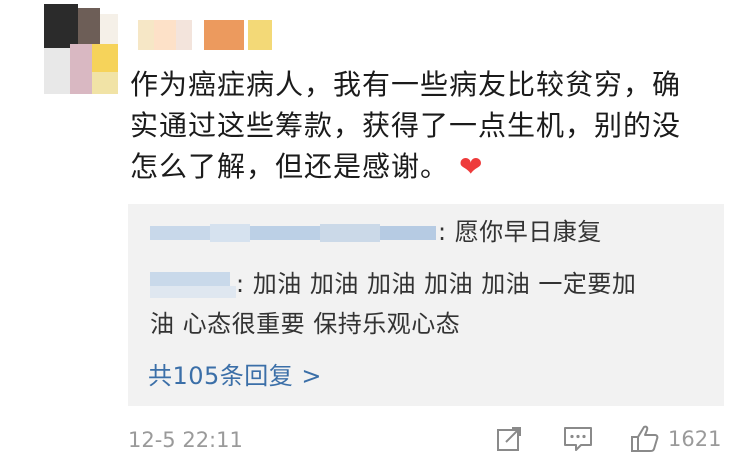 The height and width of the screenshot is (464, 752). I want to click on comment-line: 实通过这些筹款，获得了一点生机，别的没, so click(406, 125).